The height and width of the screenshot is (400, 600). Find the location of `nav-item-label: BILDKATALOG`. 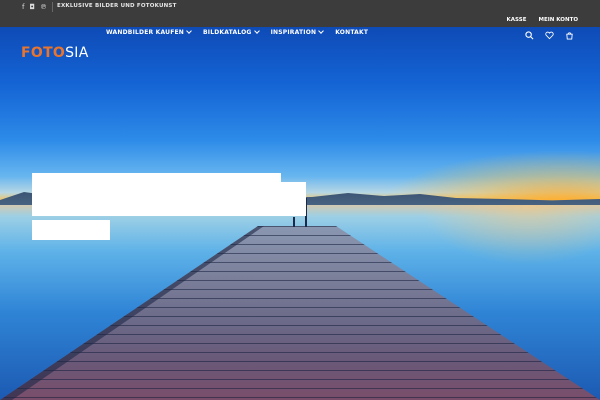

nav-item-label: BILDKATALOG is located at coordinates (227, 32).